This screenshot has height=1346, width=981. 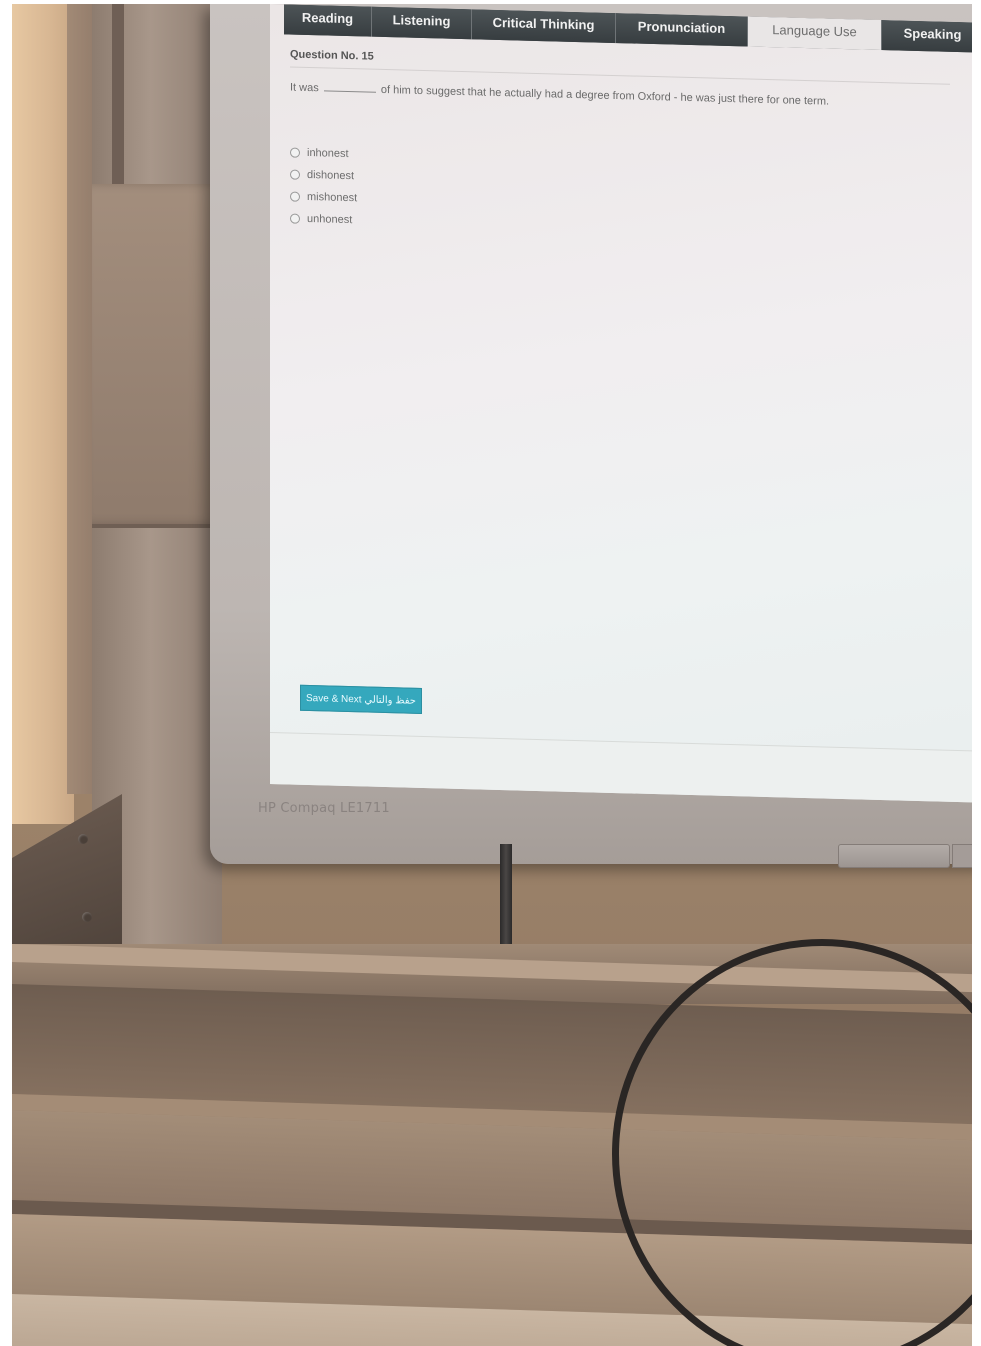 What do you see at coordinates (304, 88) in the screenshot?
I see `question-text-before: It was` at bounding box center [304, 88].